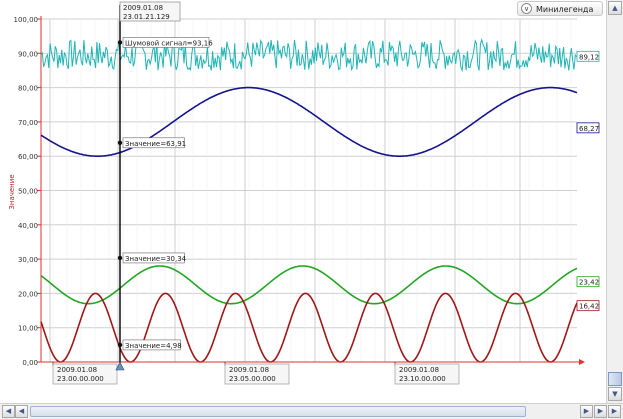  What do you see at coordinates (21, 411) in the screenshot?
I see `scroll-left-icon: ◀` at bounding box center [21, 411].